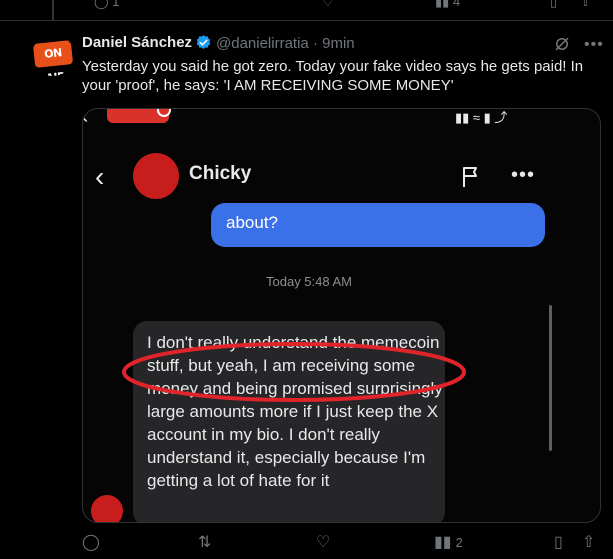  I want to click on previous-tweet-actions: ◯ 1 ♡ ▮▮ 4 ▯ ⇧, so click(335, 7).